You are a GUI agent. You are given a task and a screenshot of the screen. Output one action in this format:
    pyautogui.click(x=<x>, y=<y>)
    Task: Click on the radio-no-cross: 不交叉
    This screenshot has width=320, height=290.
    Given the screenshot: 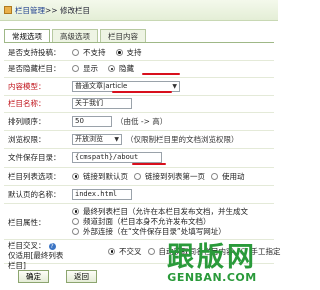 What is the action you would take?
    pyautogui.click(x=125, y=251)
    